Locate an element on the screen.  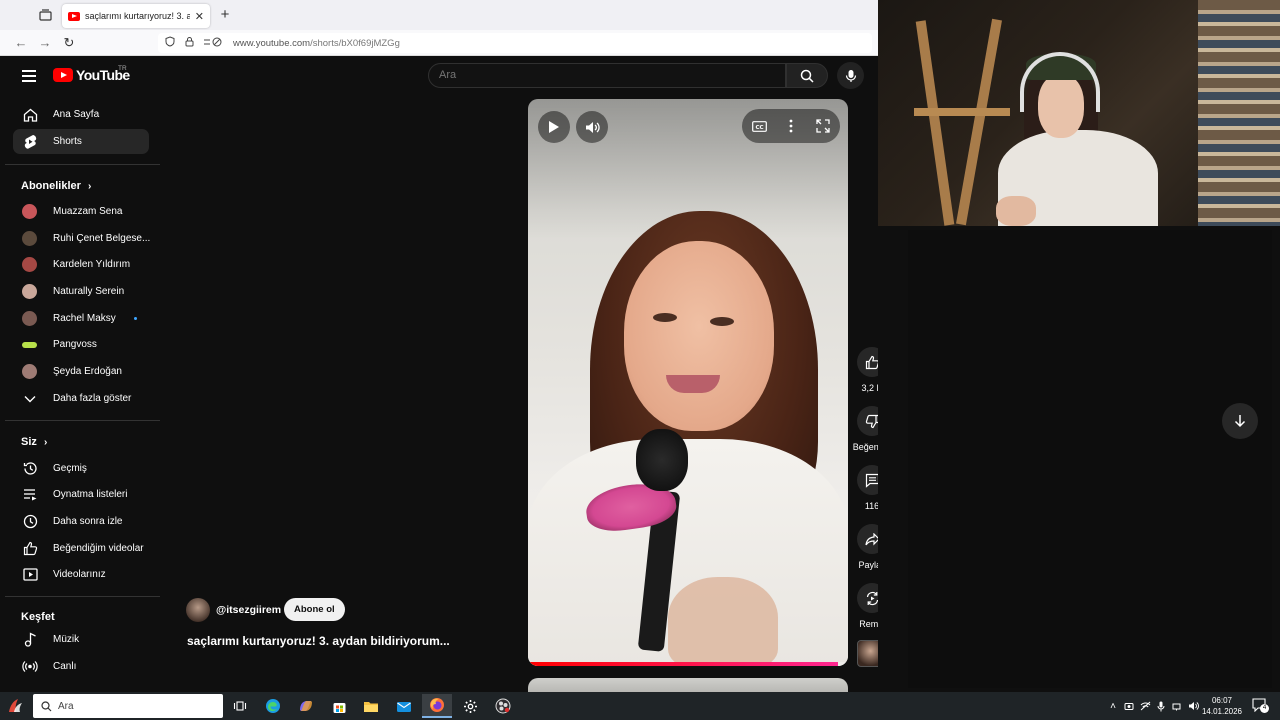
taskbar-search: Ara is located at coordinates (128, 706).